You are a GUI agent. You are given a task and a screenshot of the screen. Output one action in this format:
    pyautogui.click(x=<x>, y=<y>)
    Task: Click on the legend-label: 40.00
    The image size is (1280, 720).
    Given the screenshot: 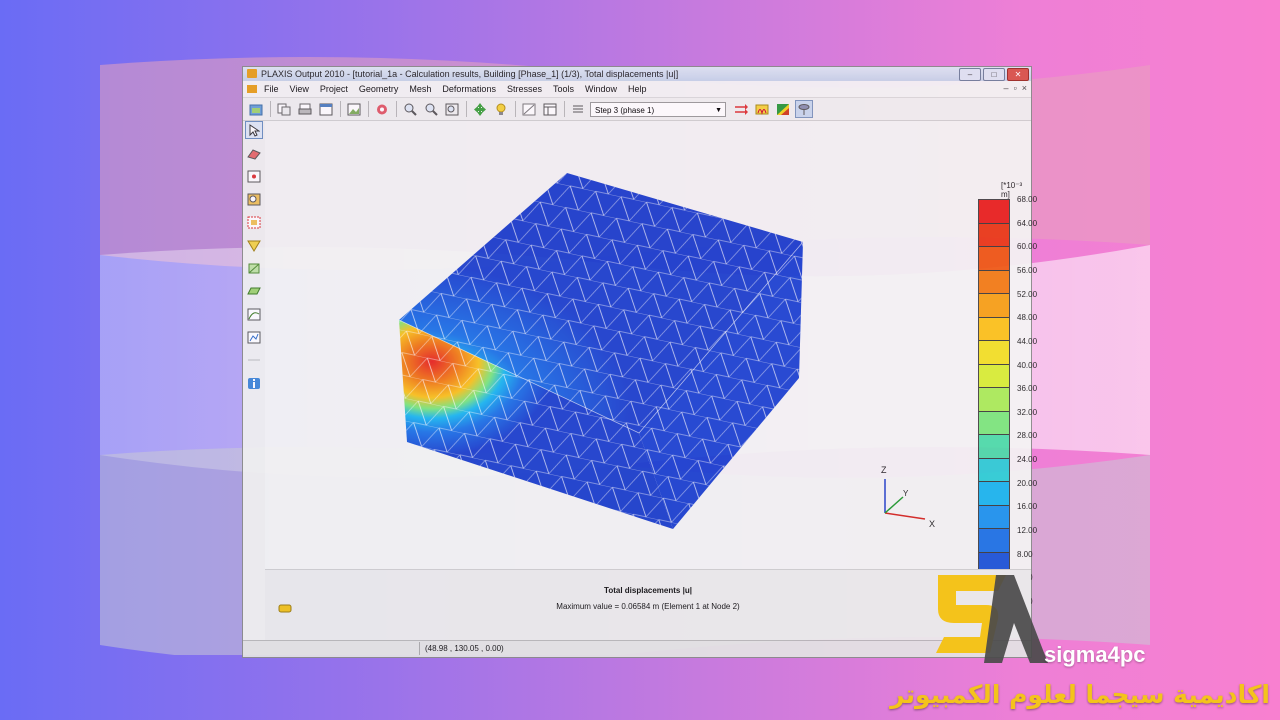 What is the action you would take?
    pyautogui.click(x=1027, y=365)
    